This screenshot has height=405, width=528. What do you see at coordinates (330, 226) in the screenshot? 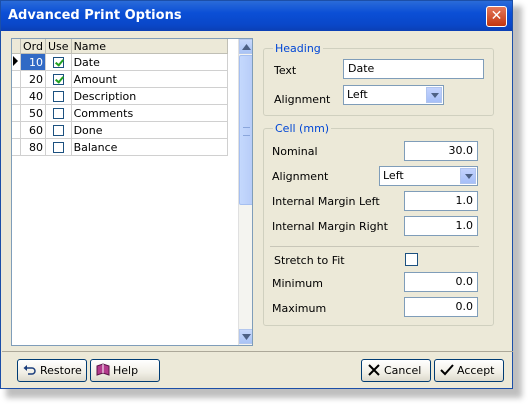
I see `margin-right-label: Internal Margin Right` at bounding box center [330, 226].